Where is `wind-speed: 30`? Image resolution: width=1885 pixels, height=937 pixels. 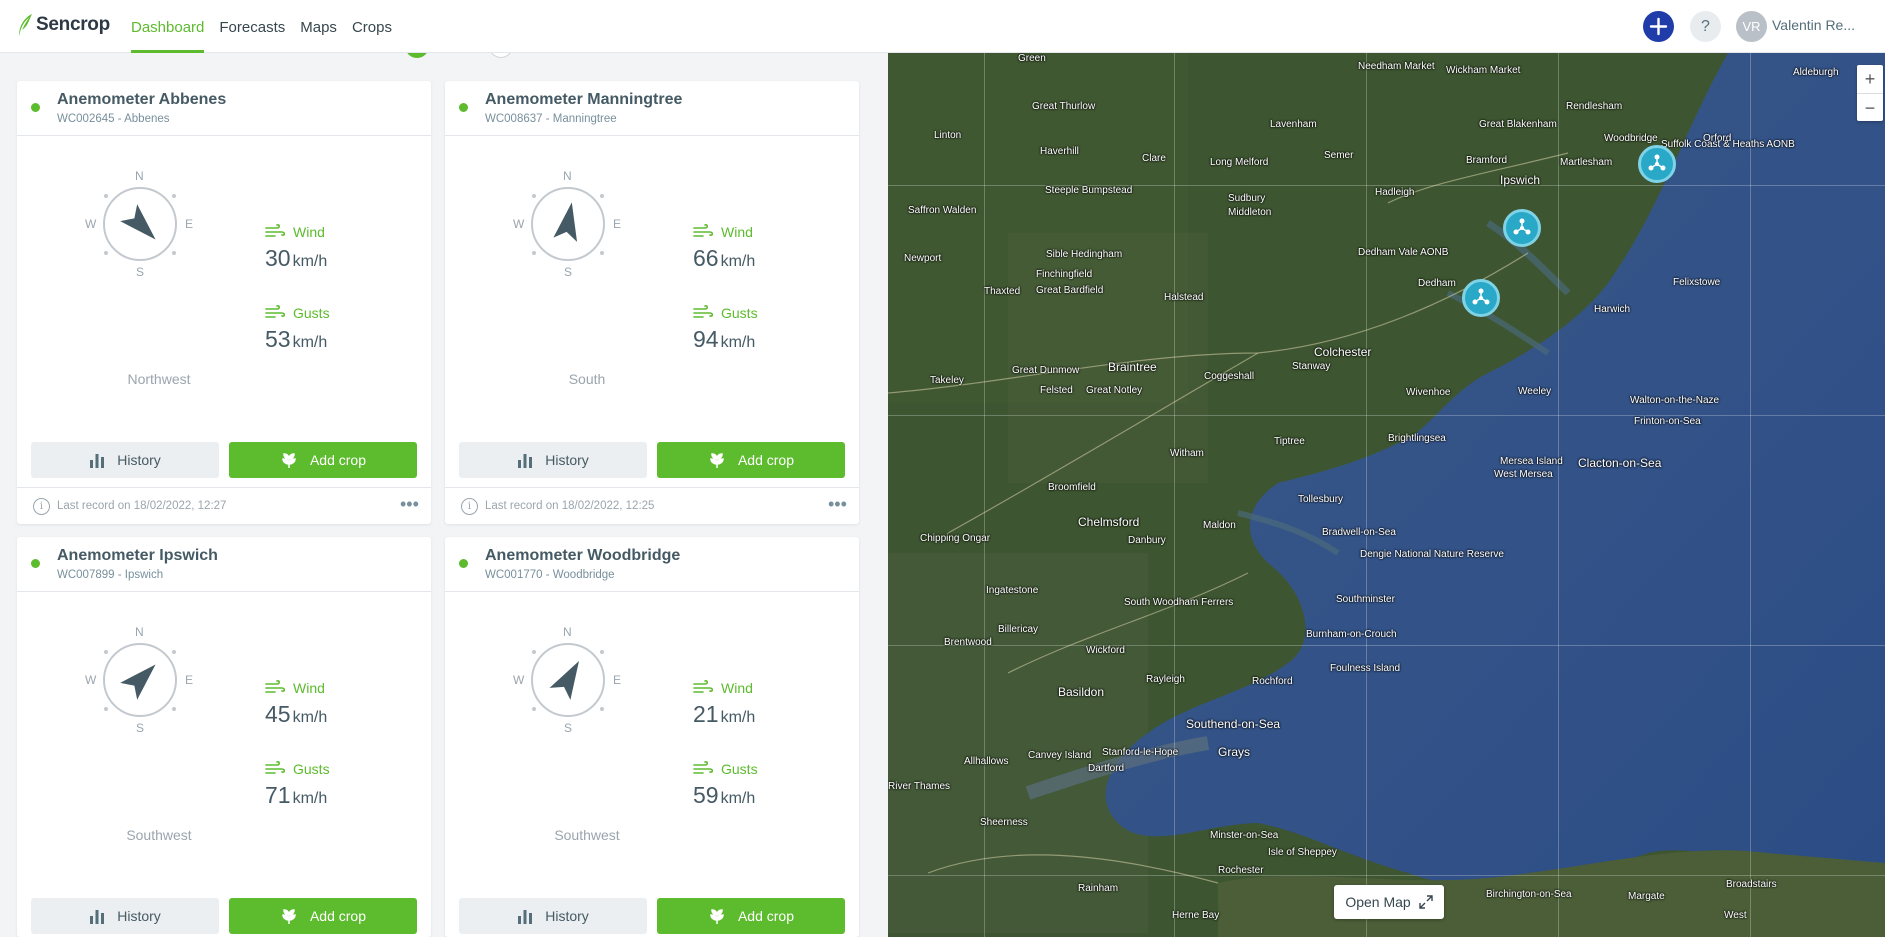 wind-speed: 30 is located at coordinates (278, 258).